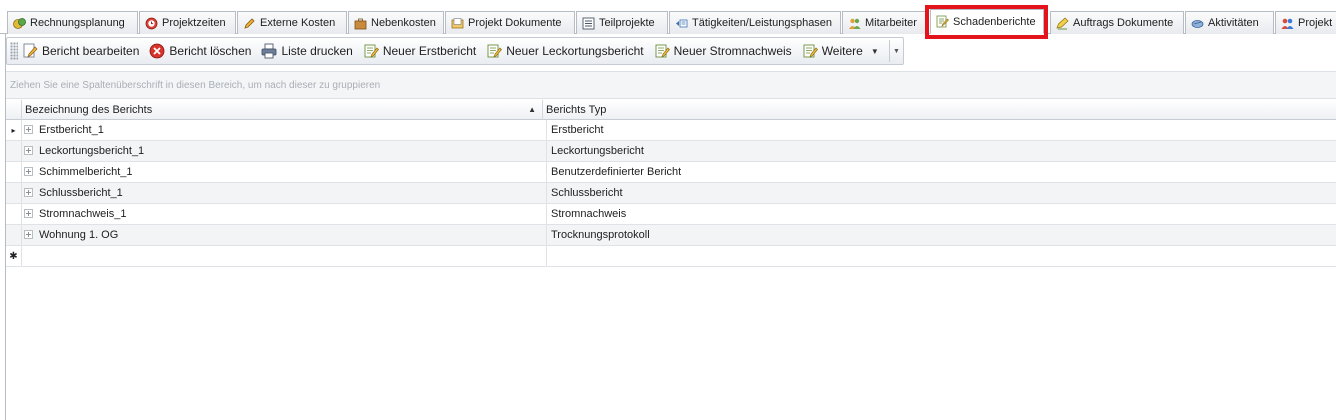  Describe the element at coordinates (290, 214) in the screenshot. I see `report-name-cell: Stromnachweis_1` at that location.